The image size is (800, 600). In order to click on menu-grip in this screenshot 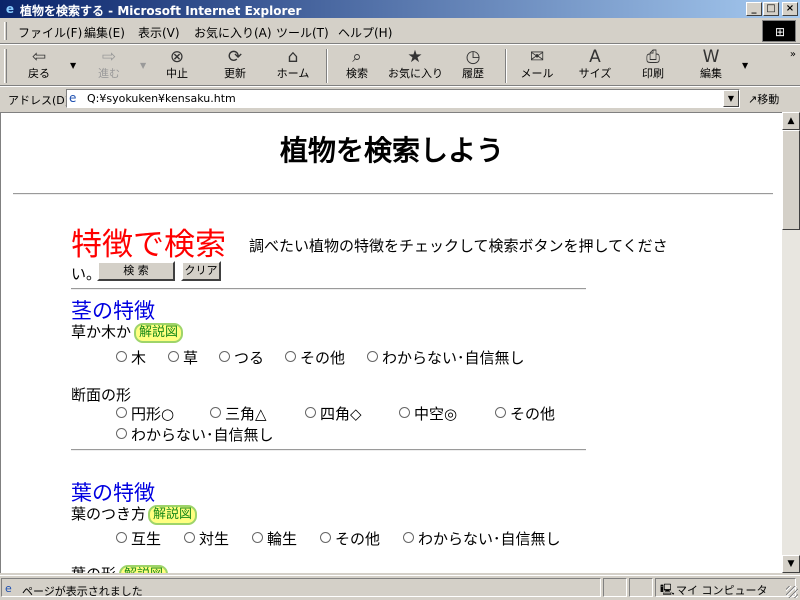, I will do `click(5, 31)`.